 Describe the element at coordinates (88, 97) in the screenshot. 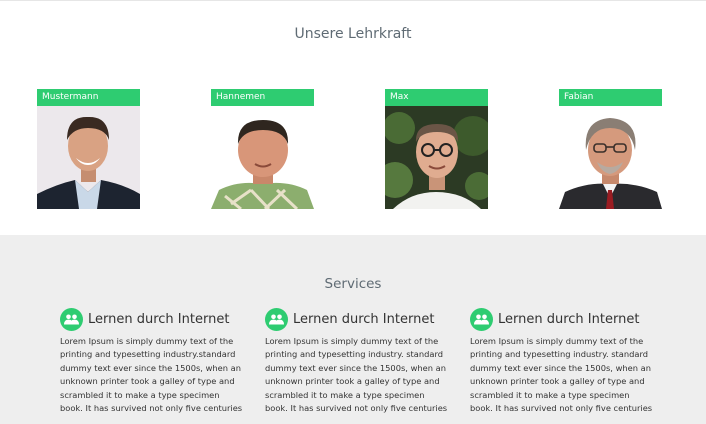

I see `teacher-name: Mustermann` at that location.